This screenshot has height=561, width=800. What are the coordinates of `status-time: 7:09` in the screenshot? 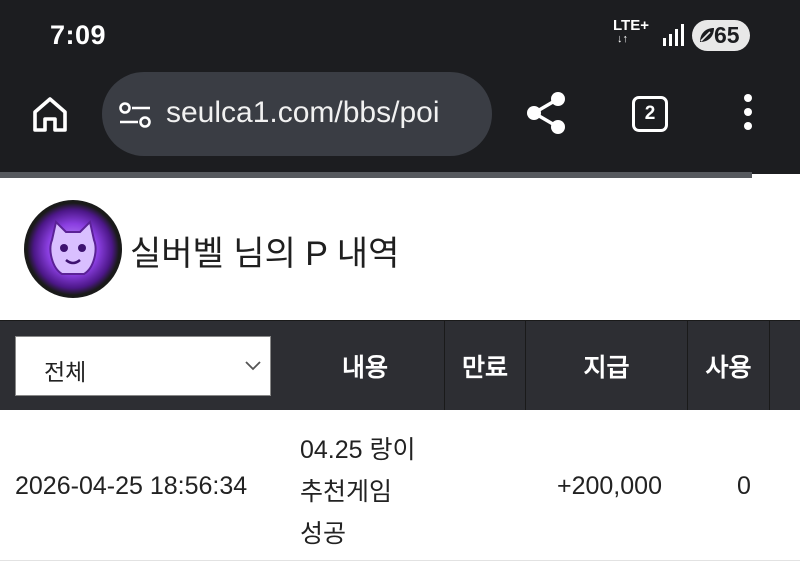 It's located at (78, 35).